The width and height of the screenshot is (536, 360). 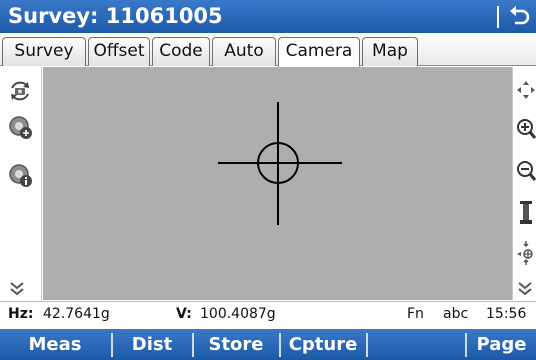 I want to click on tab-auto: Auto, so click(x=244, y=51).